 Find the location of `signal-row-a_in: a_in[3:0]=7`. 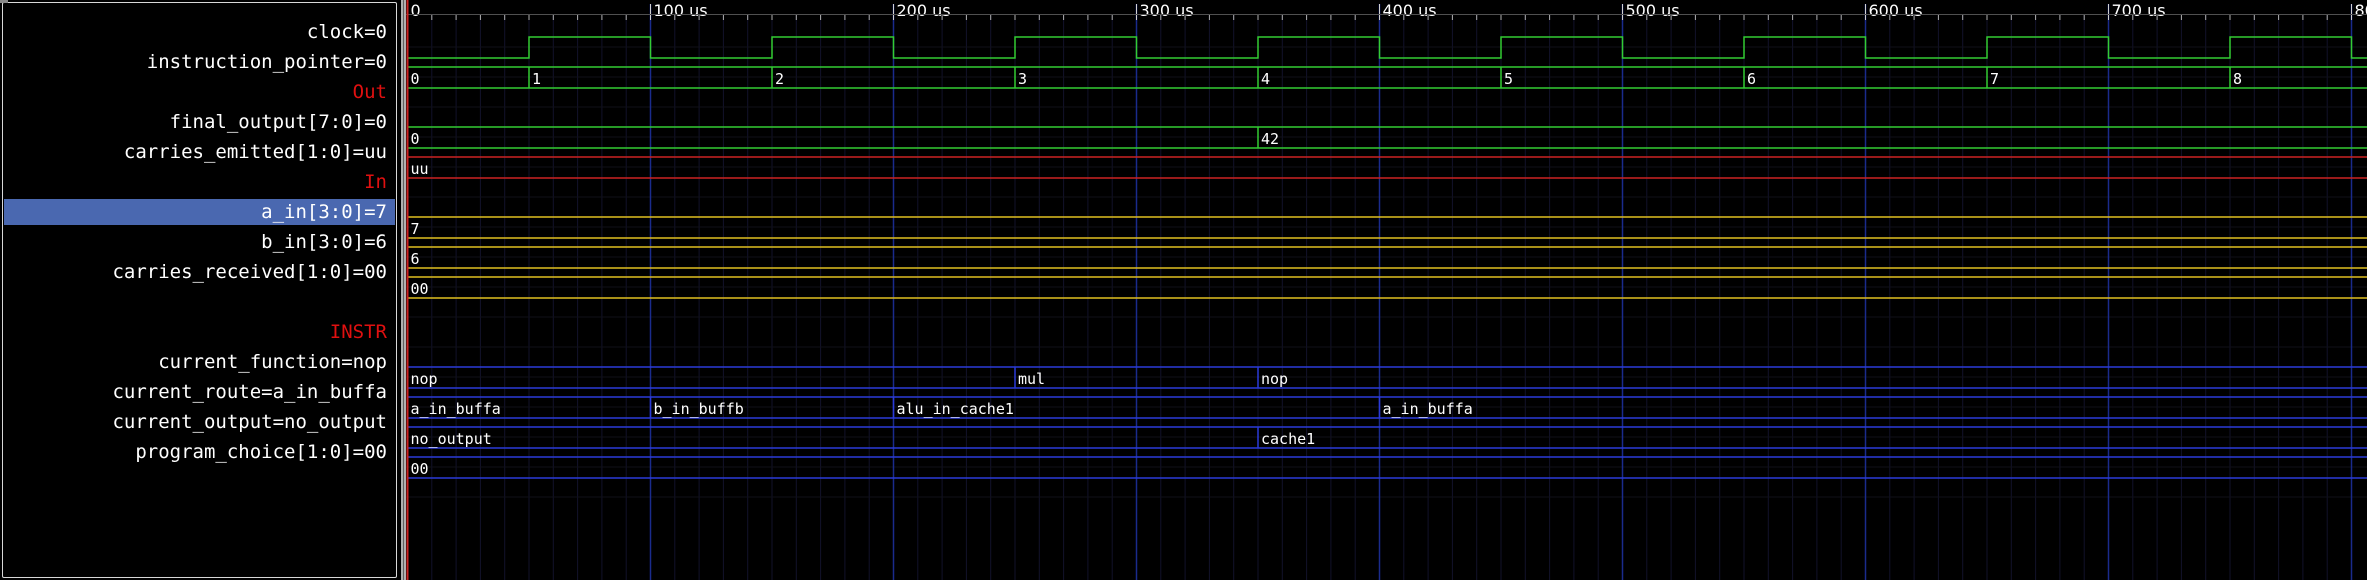

signal-row-a_in: a_in[3:0]=7 is located at coordinates (199, 212).